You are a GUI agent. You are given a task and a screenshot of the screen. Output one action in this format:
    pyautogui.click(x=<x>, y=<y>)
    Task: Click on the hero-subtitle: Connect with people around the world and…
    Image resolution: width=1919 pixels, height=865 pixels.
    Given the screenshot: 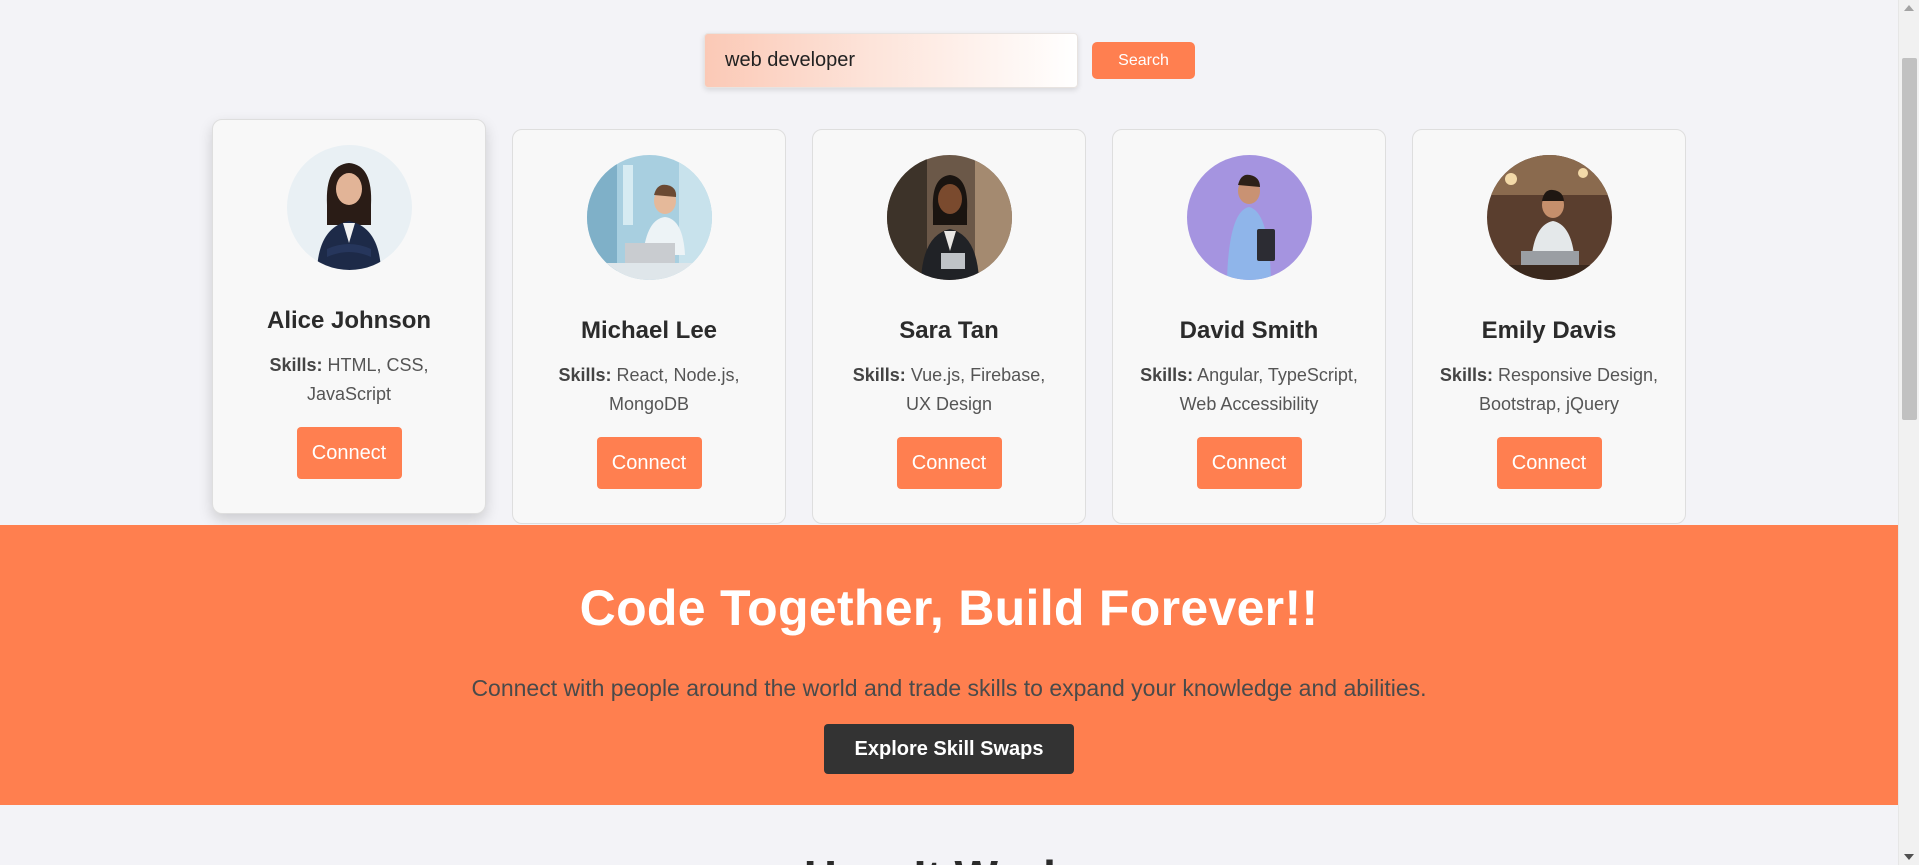 What is the action you would take?
    pyautogui.click(x=949, y=688)
    